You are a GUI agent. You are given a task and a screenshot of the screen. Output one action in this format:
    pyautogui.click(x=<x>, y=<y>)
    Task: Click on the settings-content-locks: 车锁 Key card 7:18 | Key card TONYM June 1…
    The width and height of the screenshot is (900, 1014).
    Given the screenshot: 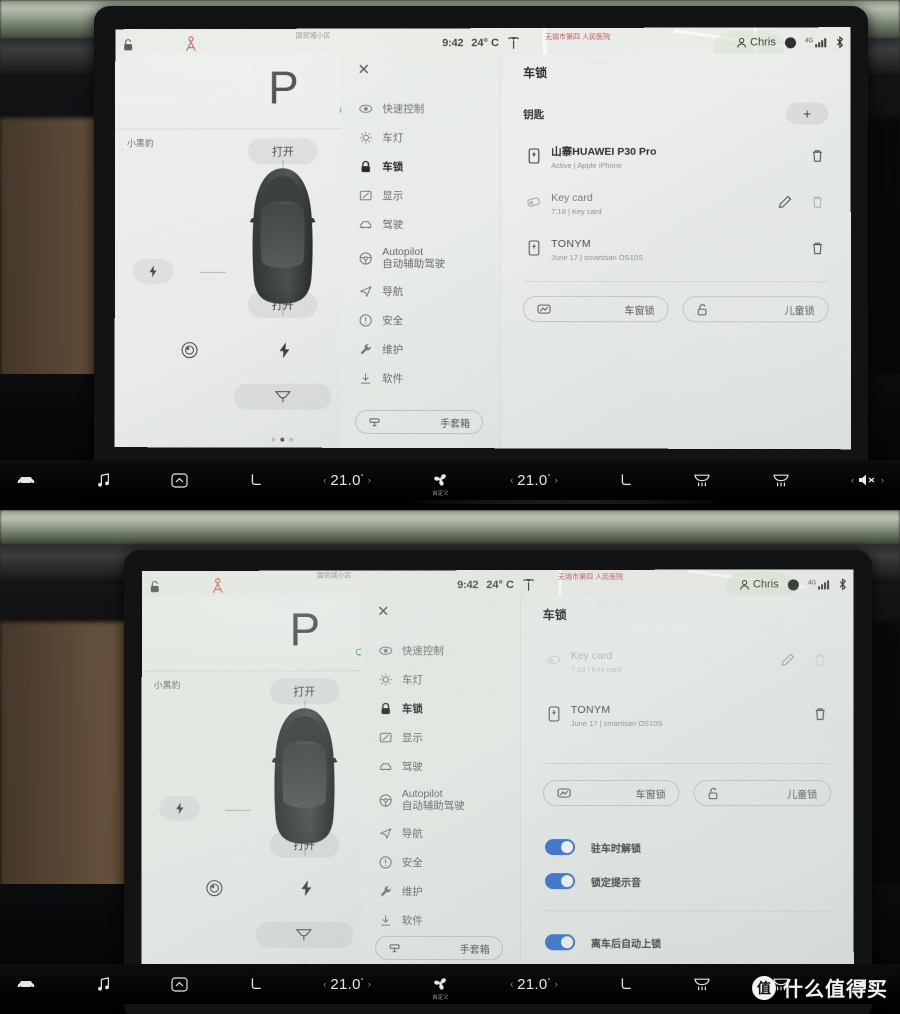 What is the action you would take?
    pyautogui.click(x=687, y=785)
    